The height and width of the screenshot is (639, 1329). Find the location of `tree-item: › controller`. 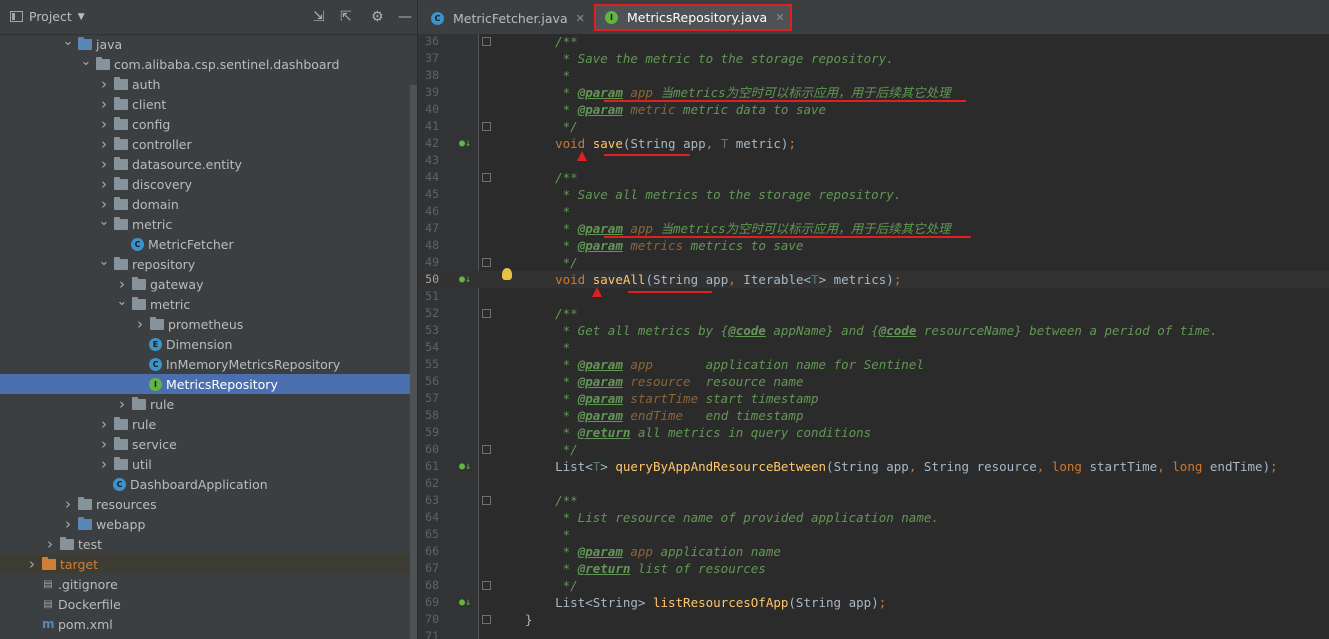

tree-item: › controller is located at coordinates (208, 144).